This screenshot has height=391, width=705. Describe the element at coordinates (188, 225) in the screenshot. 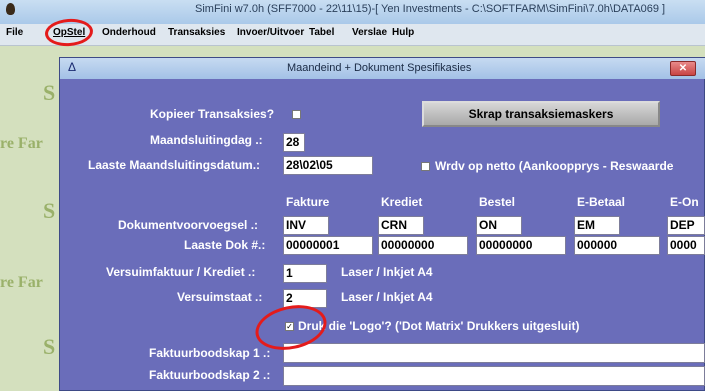

I see `dokumentvoorvoegsel-label: Dokumentvoorvoegsel .:` at that location.